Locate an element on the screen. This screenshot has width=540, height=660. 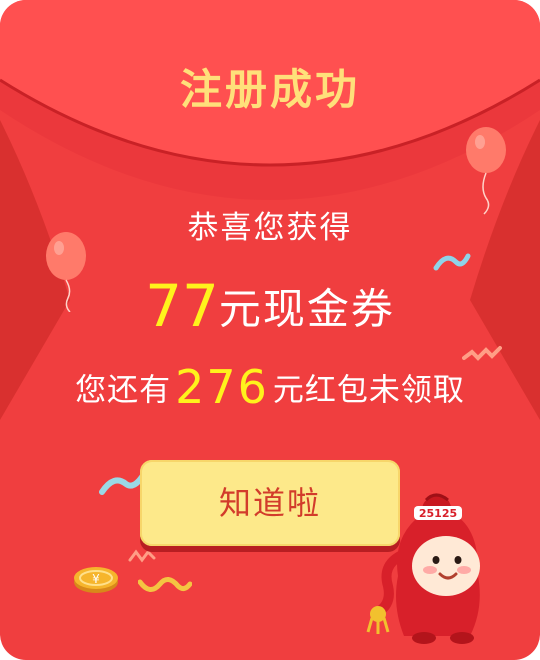
mascot-icon: 25125 is located at coordinates (423, 568).